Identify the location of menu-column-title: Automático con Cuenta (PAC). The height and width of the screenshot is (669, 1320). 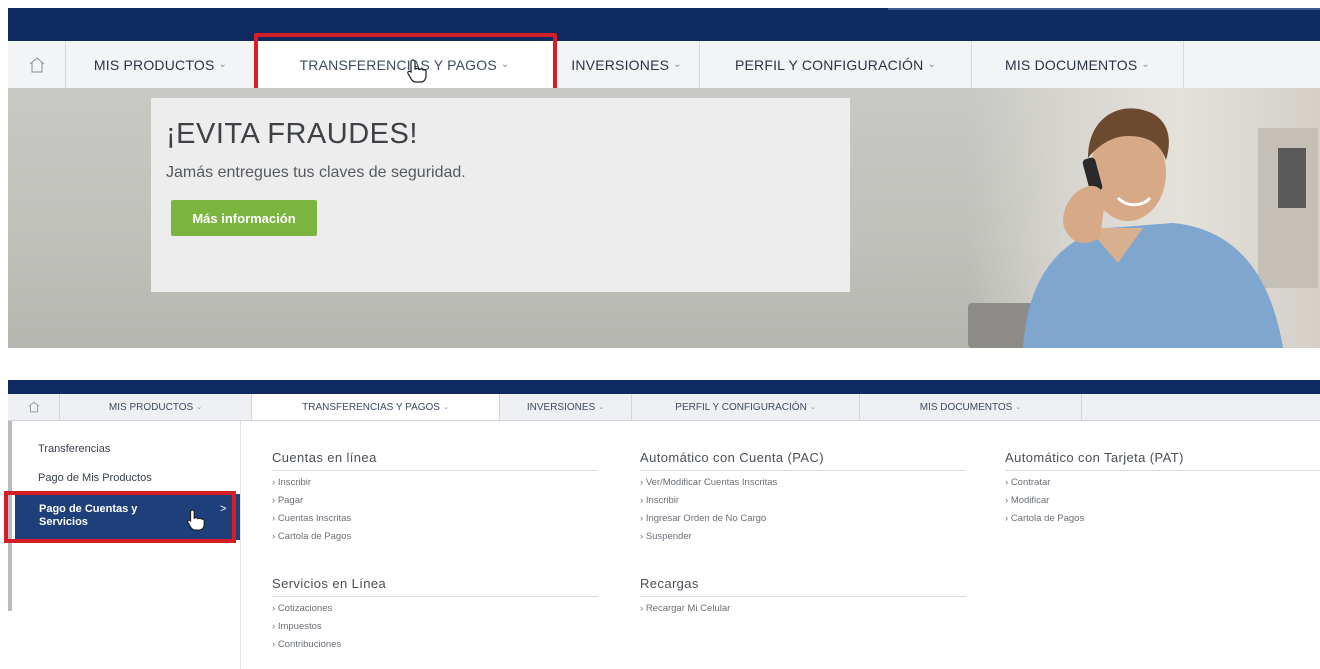
(803, 460).